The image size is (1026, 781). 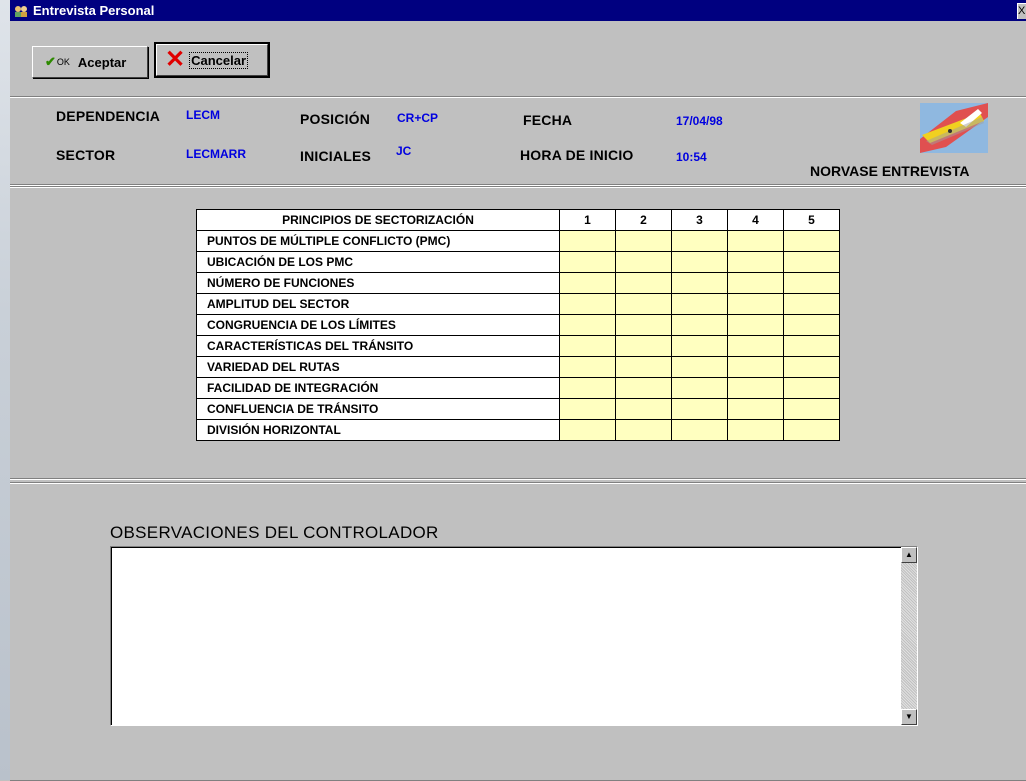 I want to click on table-row: DIVISIÓN HORIZONTAL, so click(x=518, y=430).